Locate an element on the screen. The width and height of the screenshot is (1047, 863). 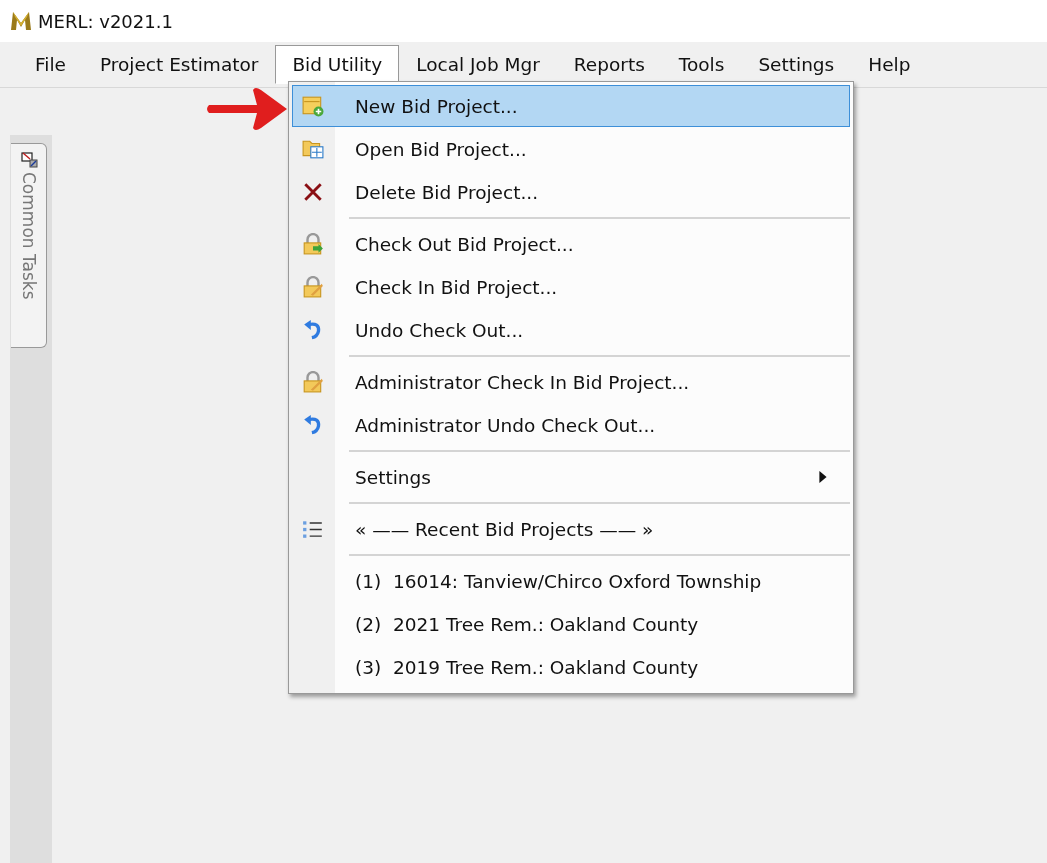
menu-bar-item: File is located at coordinates (50, 64).